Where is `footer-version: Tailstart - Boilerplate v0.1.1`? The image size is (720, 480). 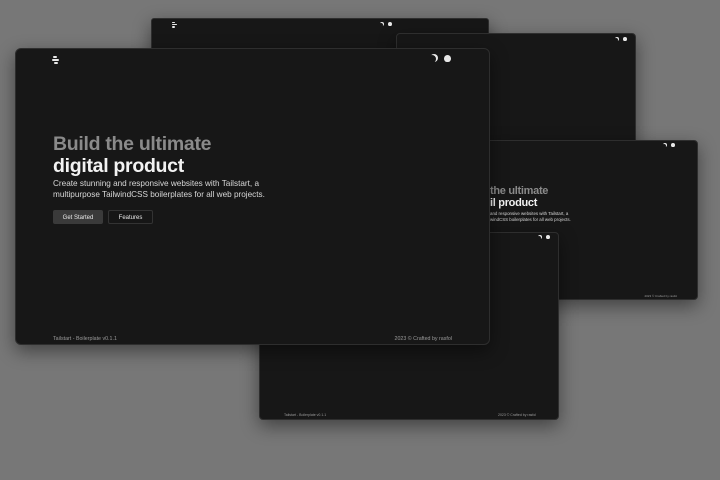
footer-version: Tailstart - Boilerplate v0.1.1 is located at coordinates (85, 339).